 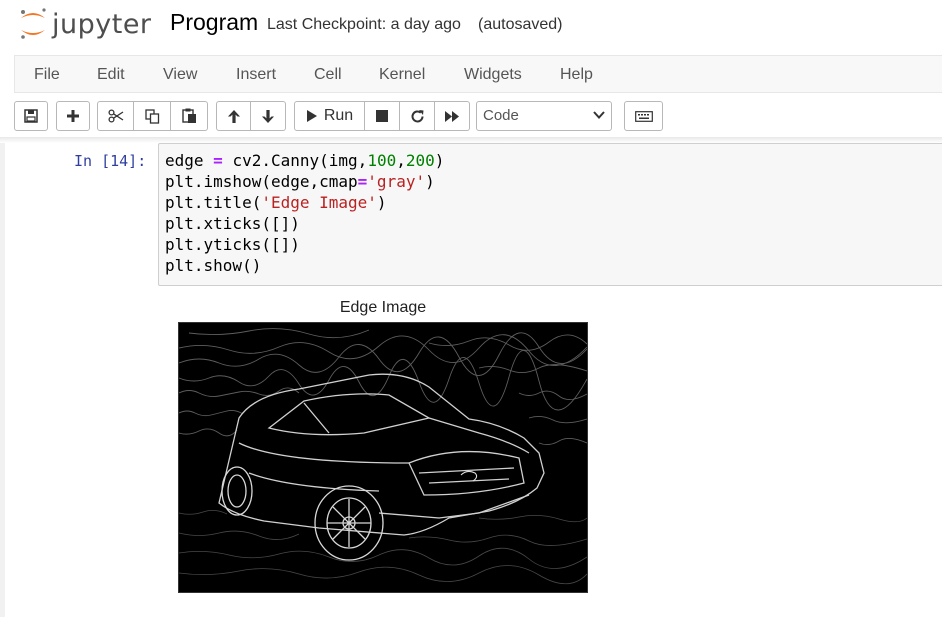 What do you see at coordinates (364, 24) in the screenshot?
I see `checkpoint-status: Last Checkpoint: a day ago` at bounding box center [364, 24].